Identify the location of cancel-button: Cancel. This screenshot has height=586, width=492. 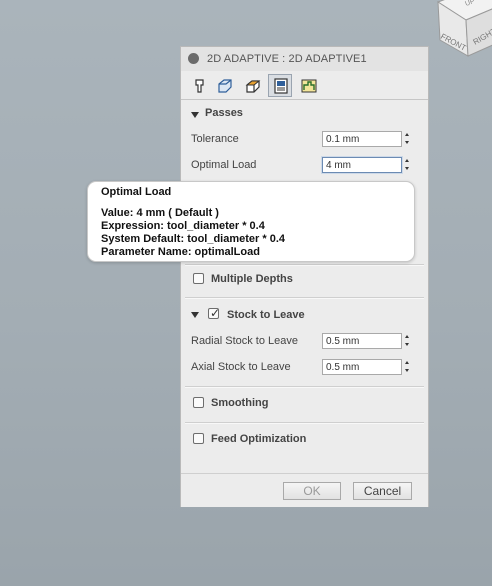
(382, 491).